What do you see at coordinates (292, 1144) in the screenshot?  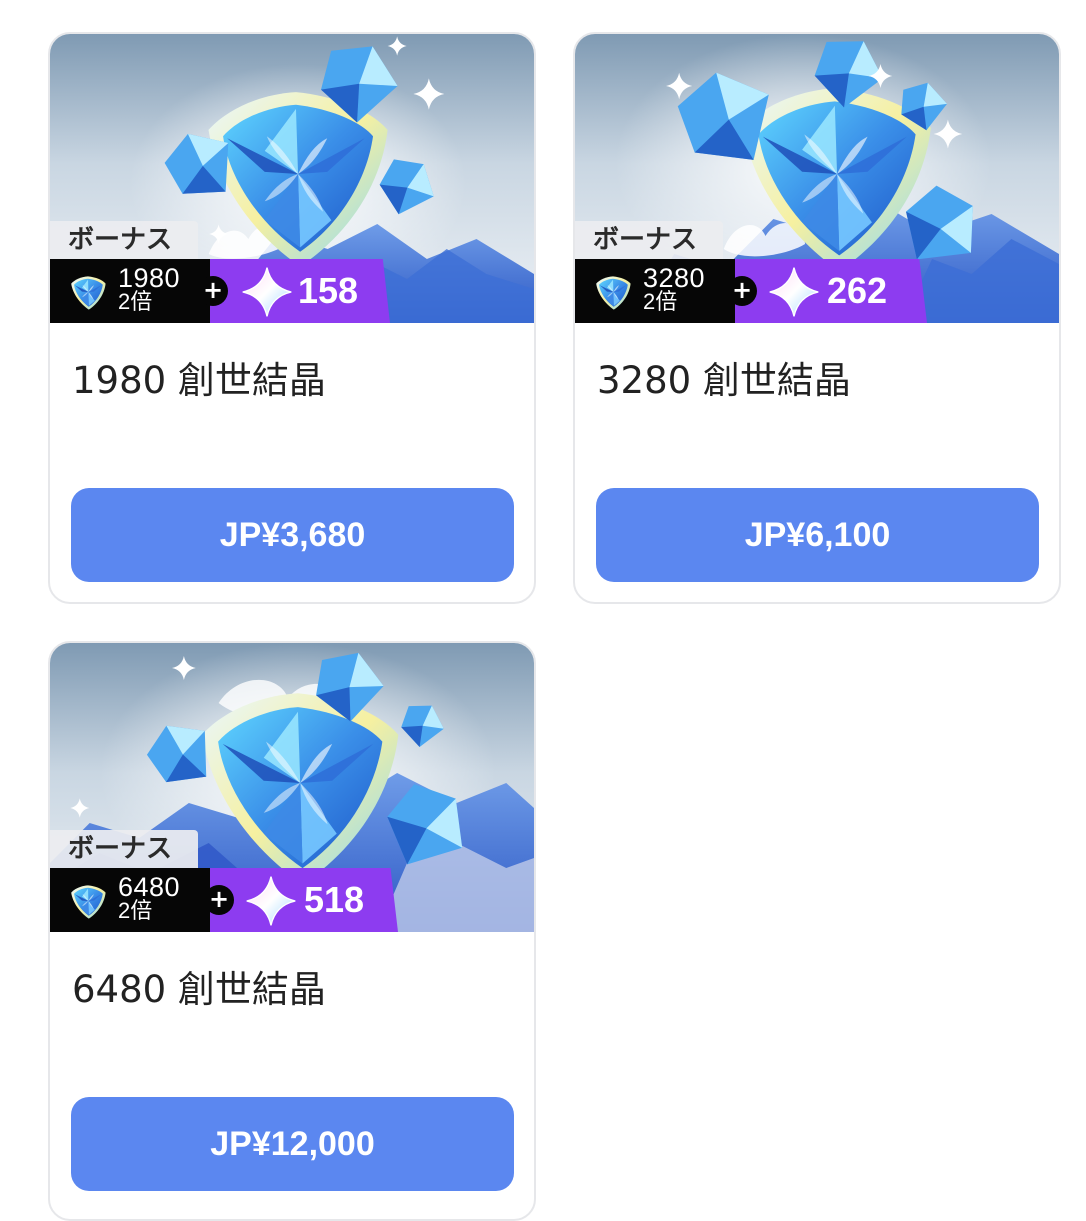 I see `buy-button: JP¥12,000` at bounding box center [292, 1144].